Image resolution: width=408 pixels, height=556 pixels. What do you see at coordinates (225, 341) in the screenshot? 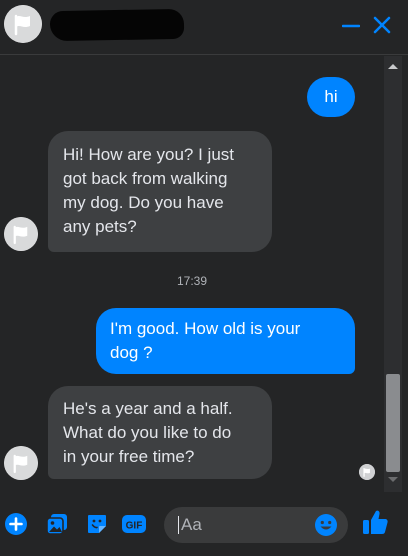
I see `message-bubble-outgoing: I'm good. How old is your dog ?` at bounding box center [225, 341].